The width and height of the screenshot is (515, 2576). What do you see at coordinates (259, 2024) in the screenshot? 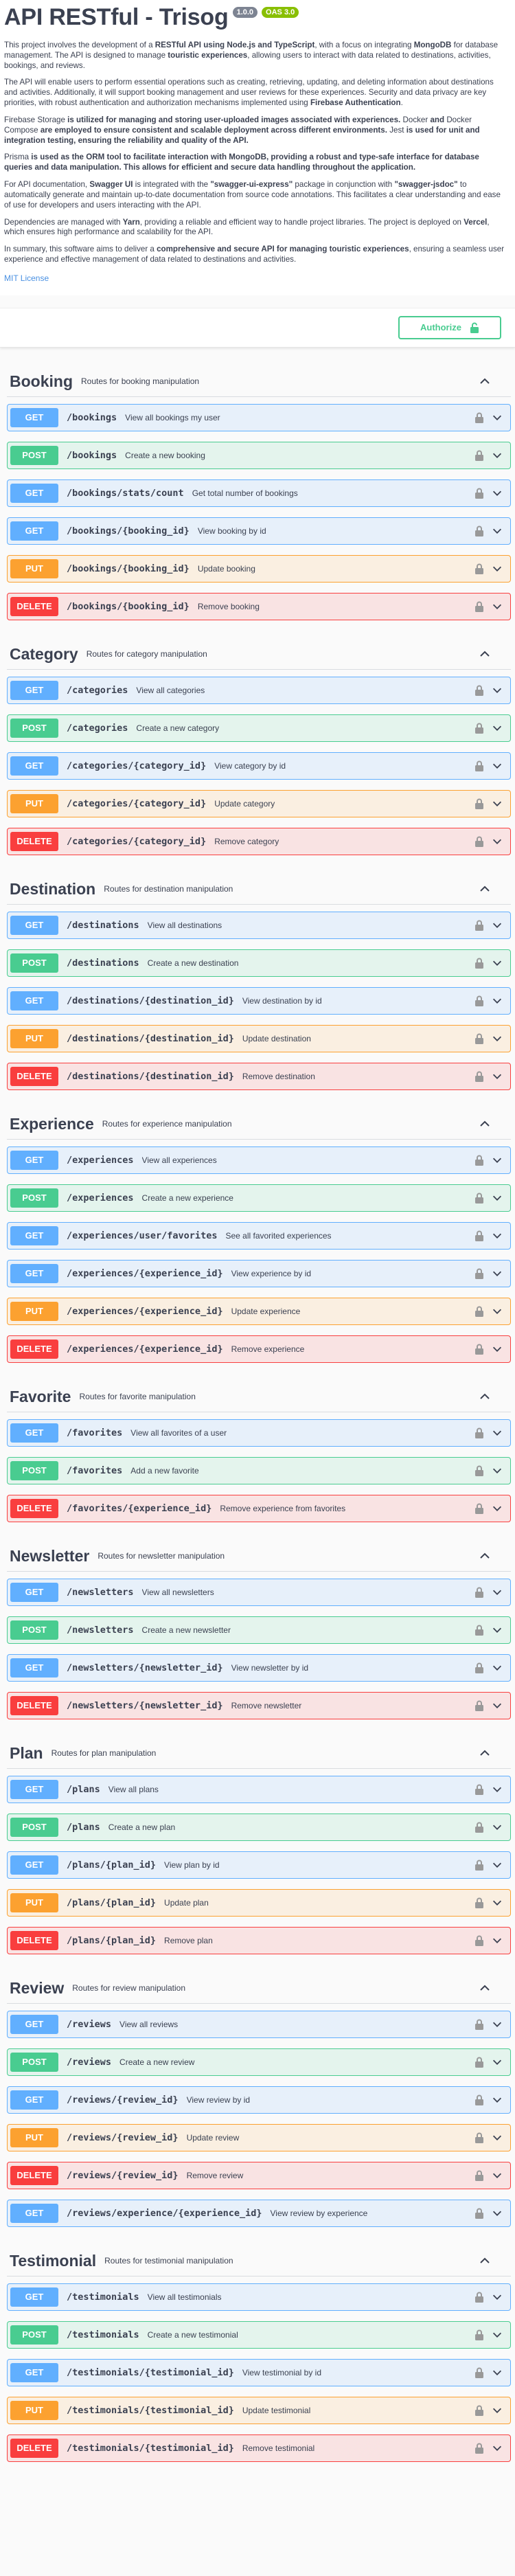
I see `operation-get: GET/reviews View all reviews` at bounding box center [259, 2024].